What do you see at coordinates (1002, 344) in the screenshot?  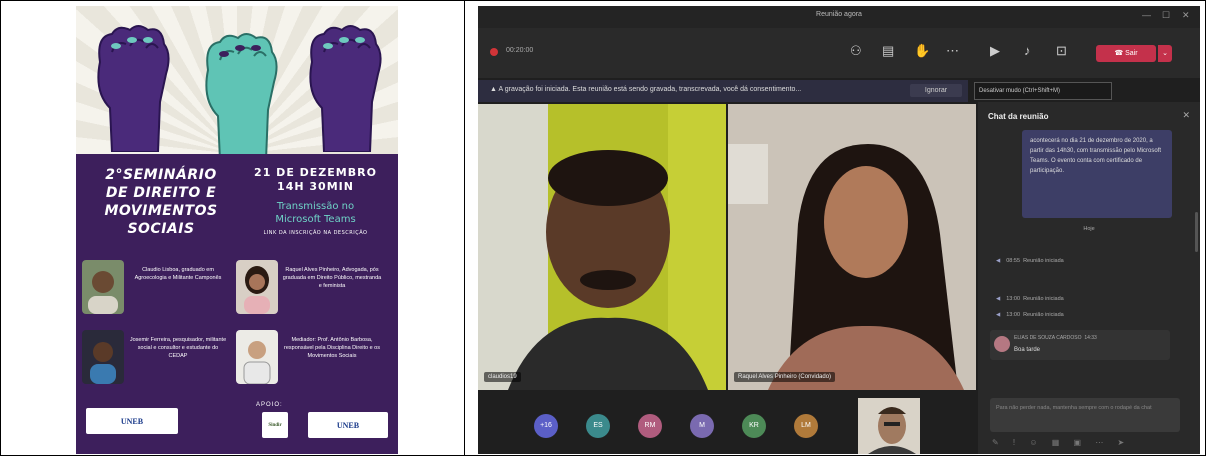 I see `avatar` at bounding box center [1002, 344].